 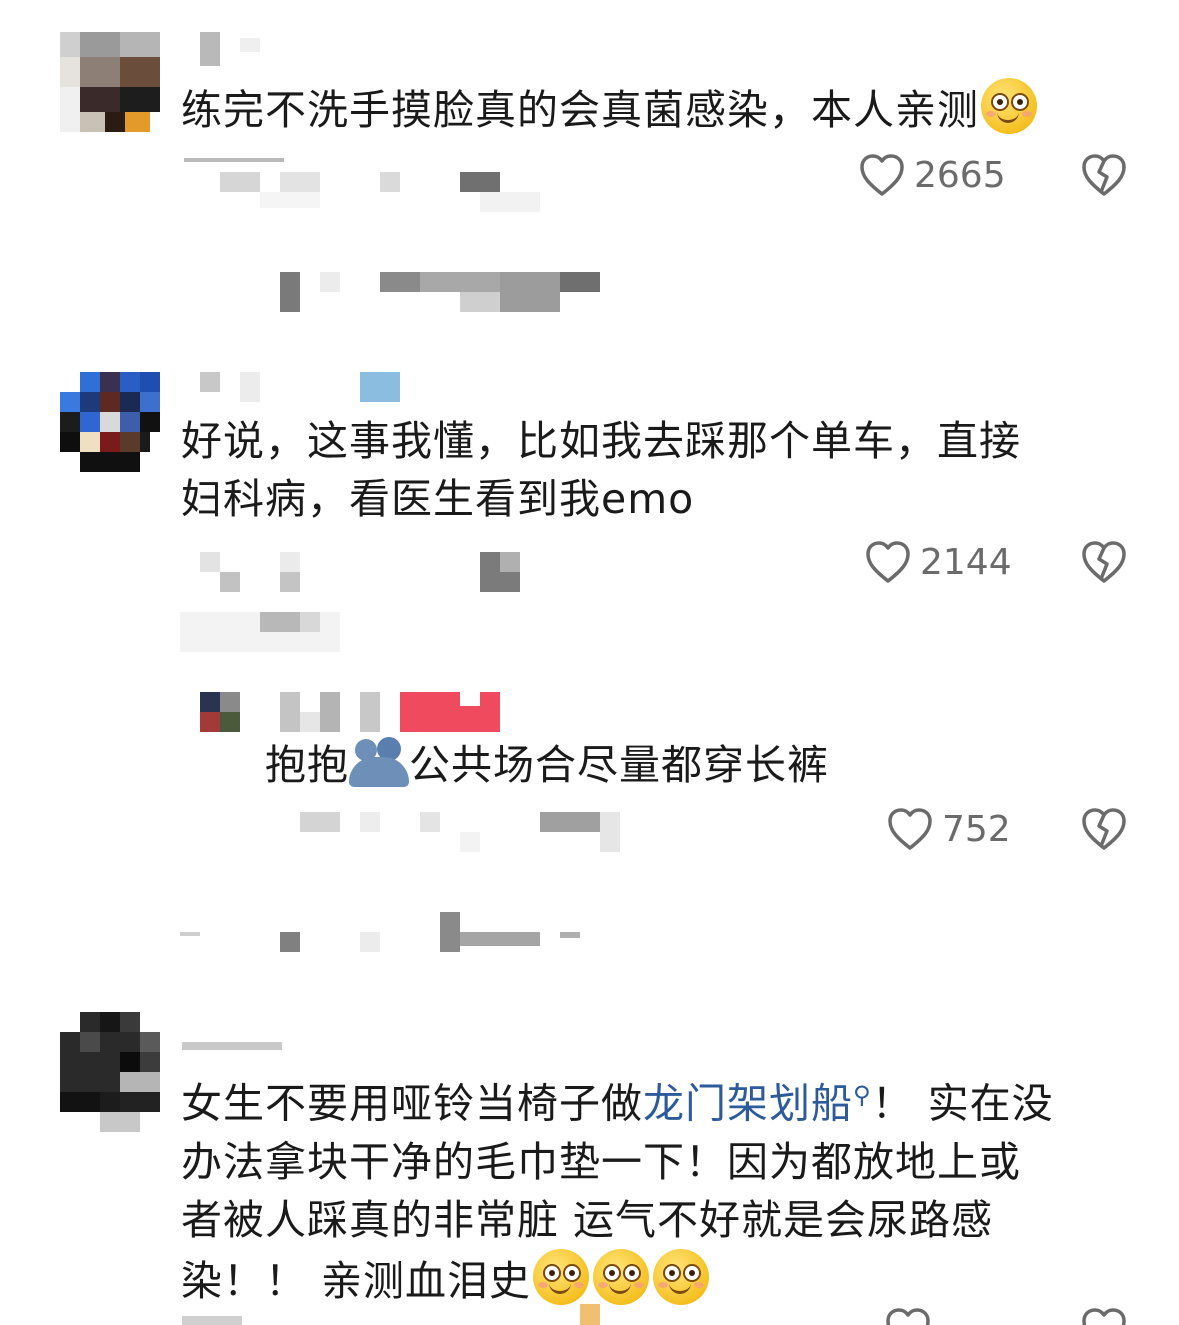 What do you see at coordinates (601, 1161) in the screenshot?
I see `comment-line: 办法拿块干净的毛巾垫一下！因为都放地上或` at bounding box center [601, 1161].